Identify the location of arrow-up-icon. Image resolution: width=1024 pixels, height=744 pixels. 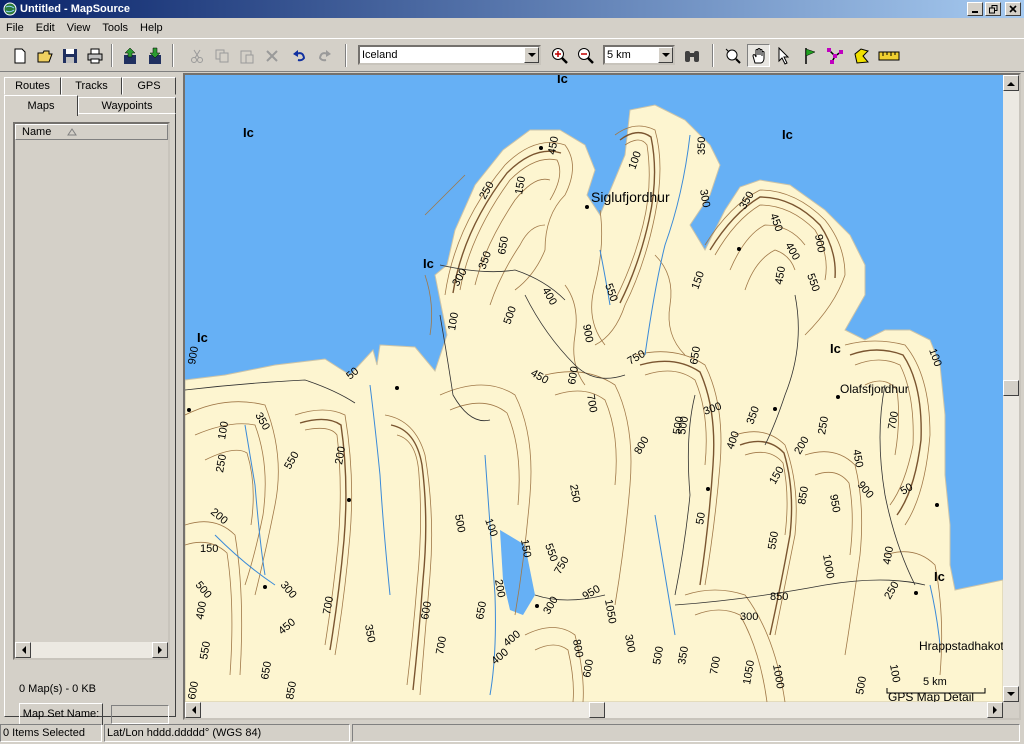
(1011, 83).